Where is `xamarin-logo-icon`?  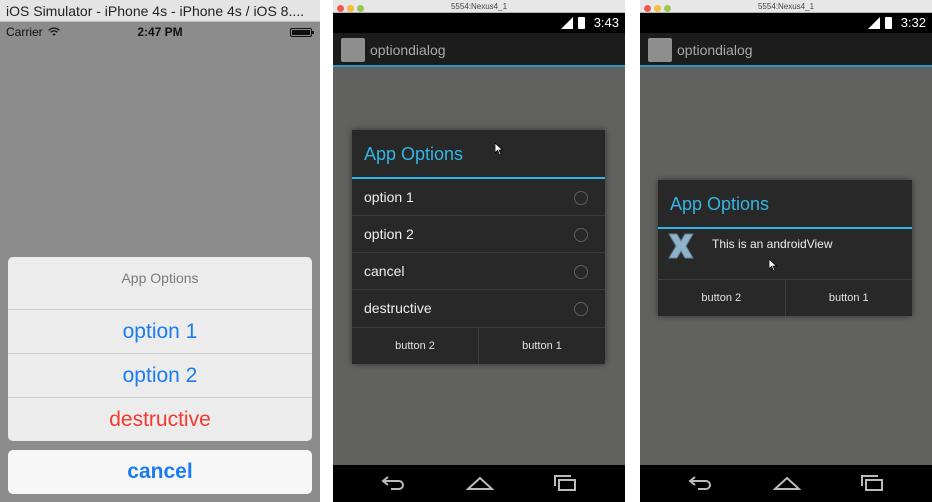 xamarin-logo-icon is located at coordinates (681, 246).